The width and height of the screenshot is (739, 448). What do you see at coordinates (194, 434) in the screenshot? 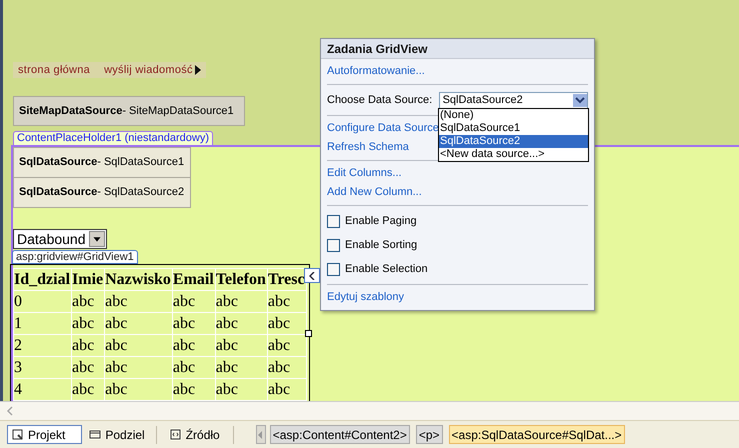
I see `view-tab: Źródło` at bounding box center [194, 434].